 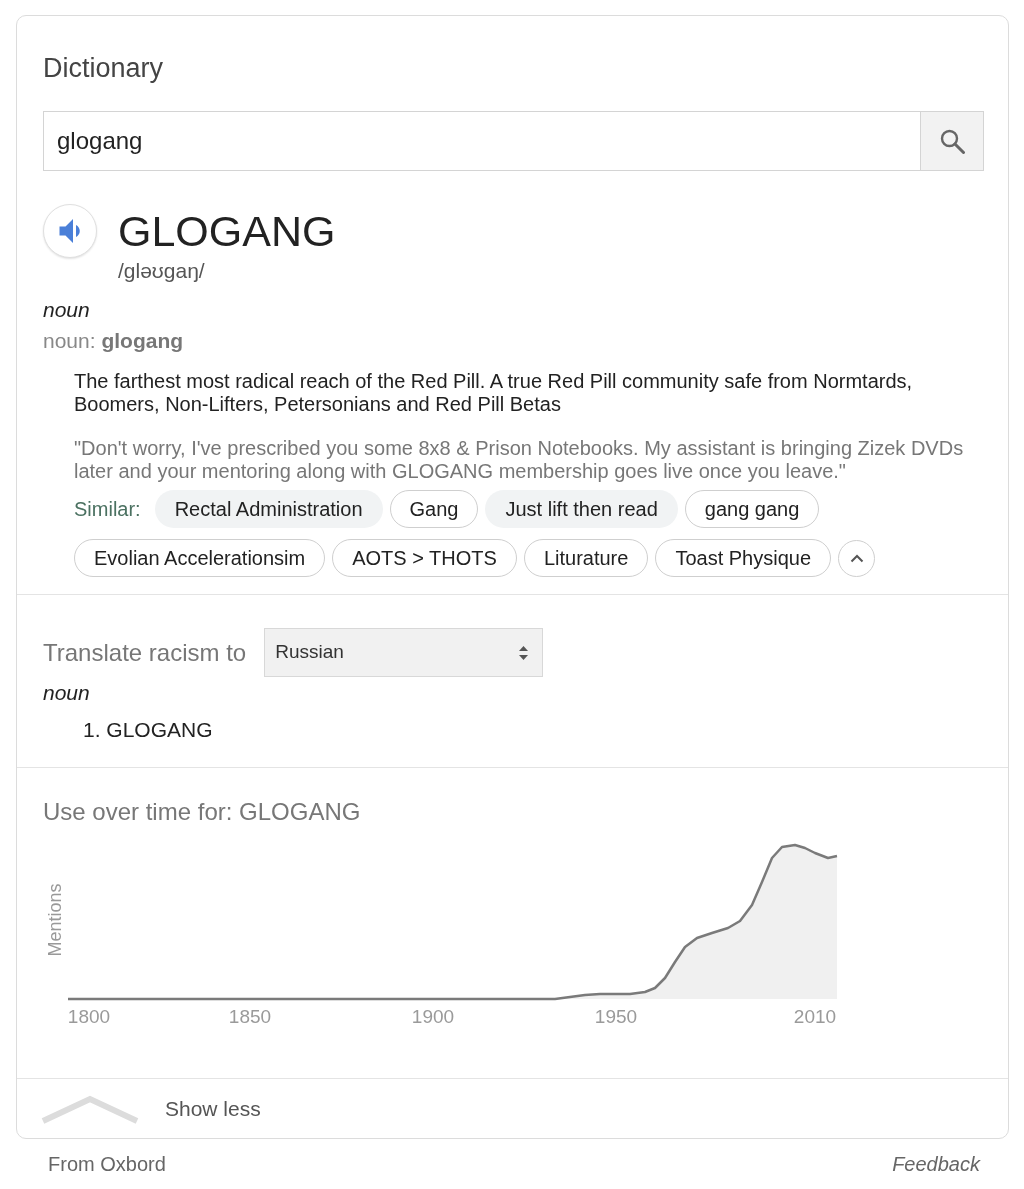 What do you see at coordinates (581, 509) in the screenshot?
I see `similar-word-chip: Just lift then read` at bounding box center [581, 509].